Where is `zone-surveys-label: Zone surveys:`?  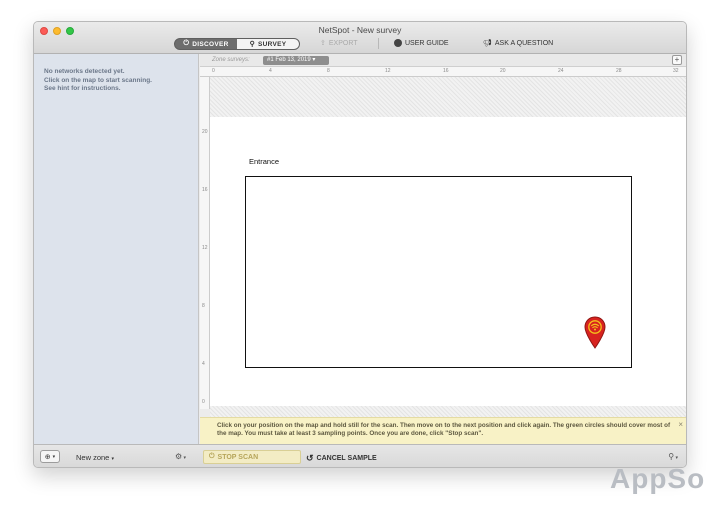 zone-surveys-label: Zone surveys: is located at coordinates (231, 60).